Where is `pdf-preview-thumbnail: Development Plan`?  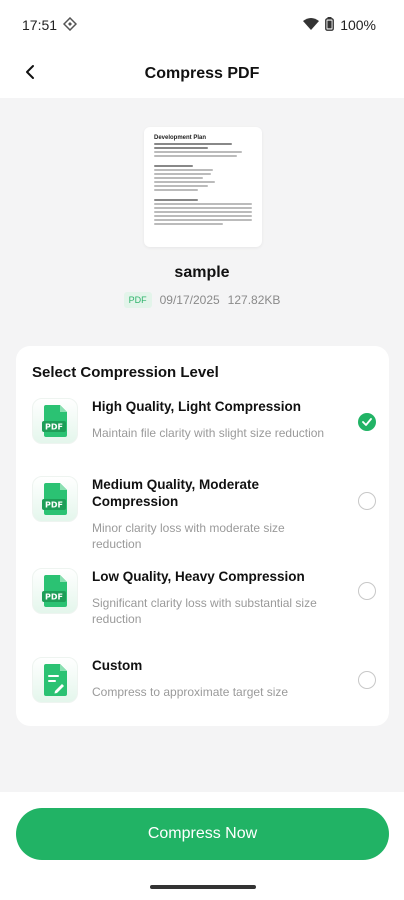 pdf-preview-thumbnail: Development Plan is located at coordinates (203, 187).